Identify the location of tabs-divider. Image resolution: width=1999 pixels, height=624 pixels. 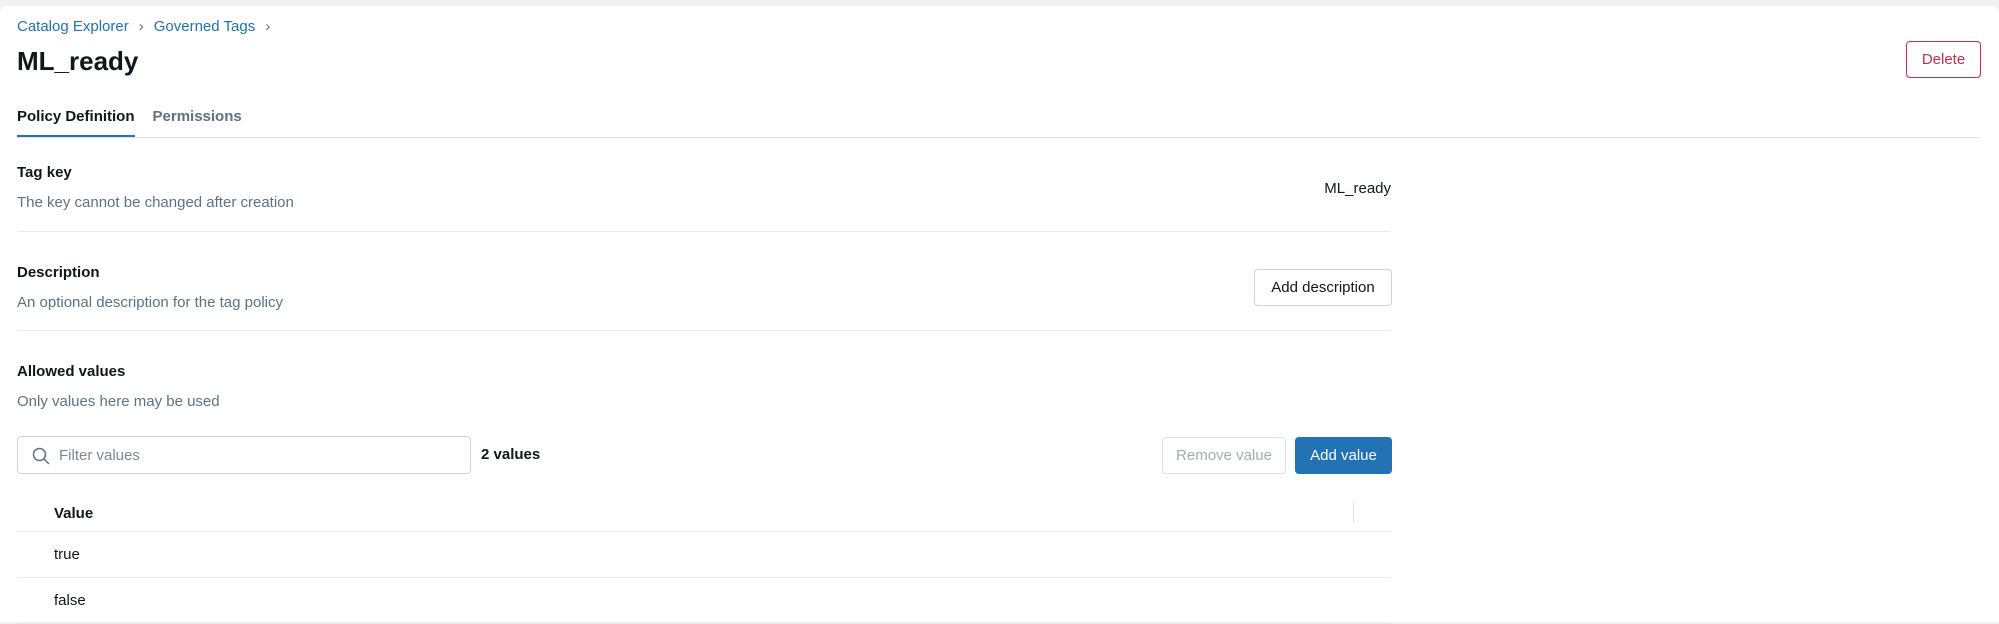
(999, 137).